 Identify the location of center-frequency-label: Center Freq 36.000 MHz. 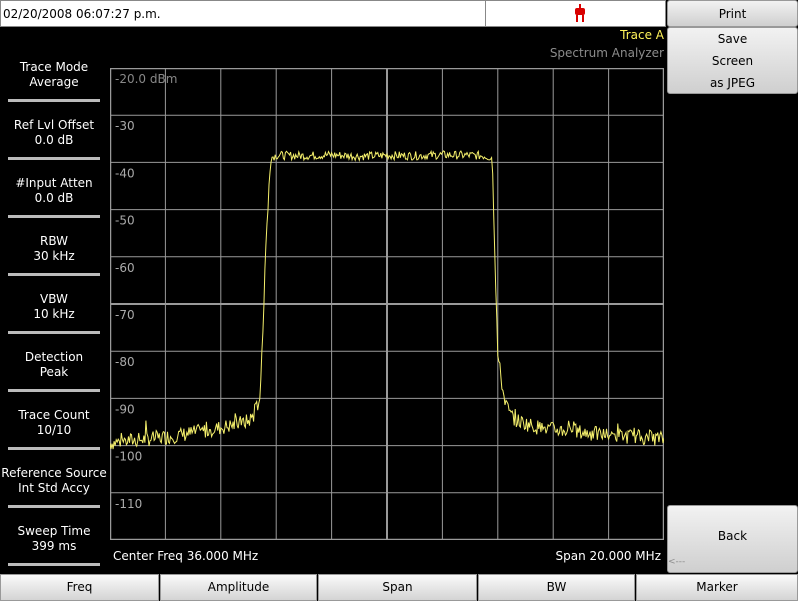
(186, 556).